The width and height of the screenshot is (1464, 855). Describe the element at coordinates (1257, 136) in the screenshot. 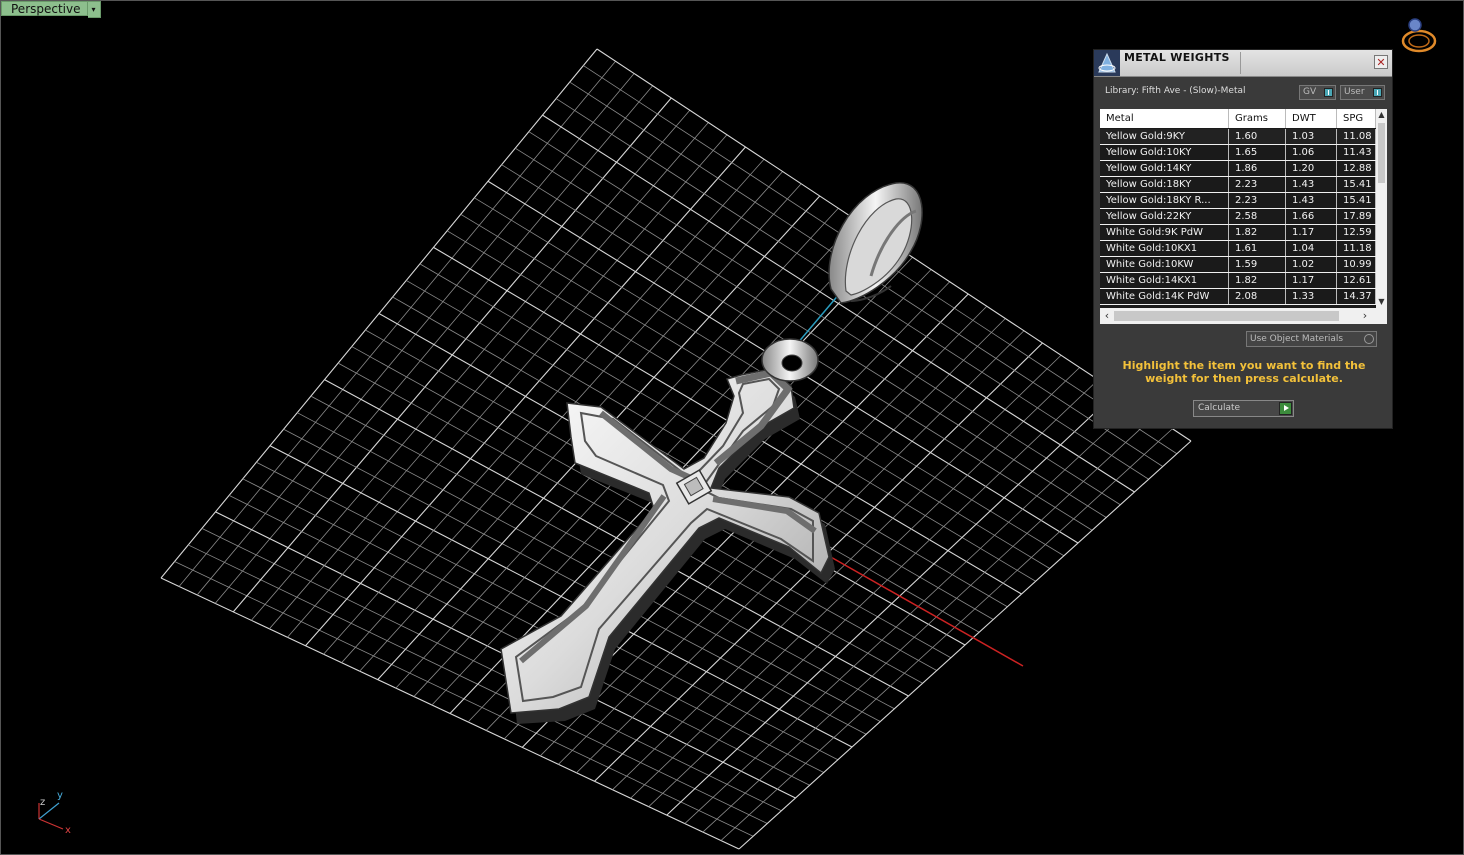

I see `grams-cell: 1.60` at that location.